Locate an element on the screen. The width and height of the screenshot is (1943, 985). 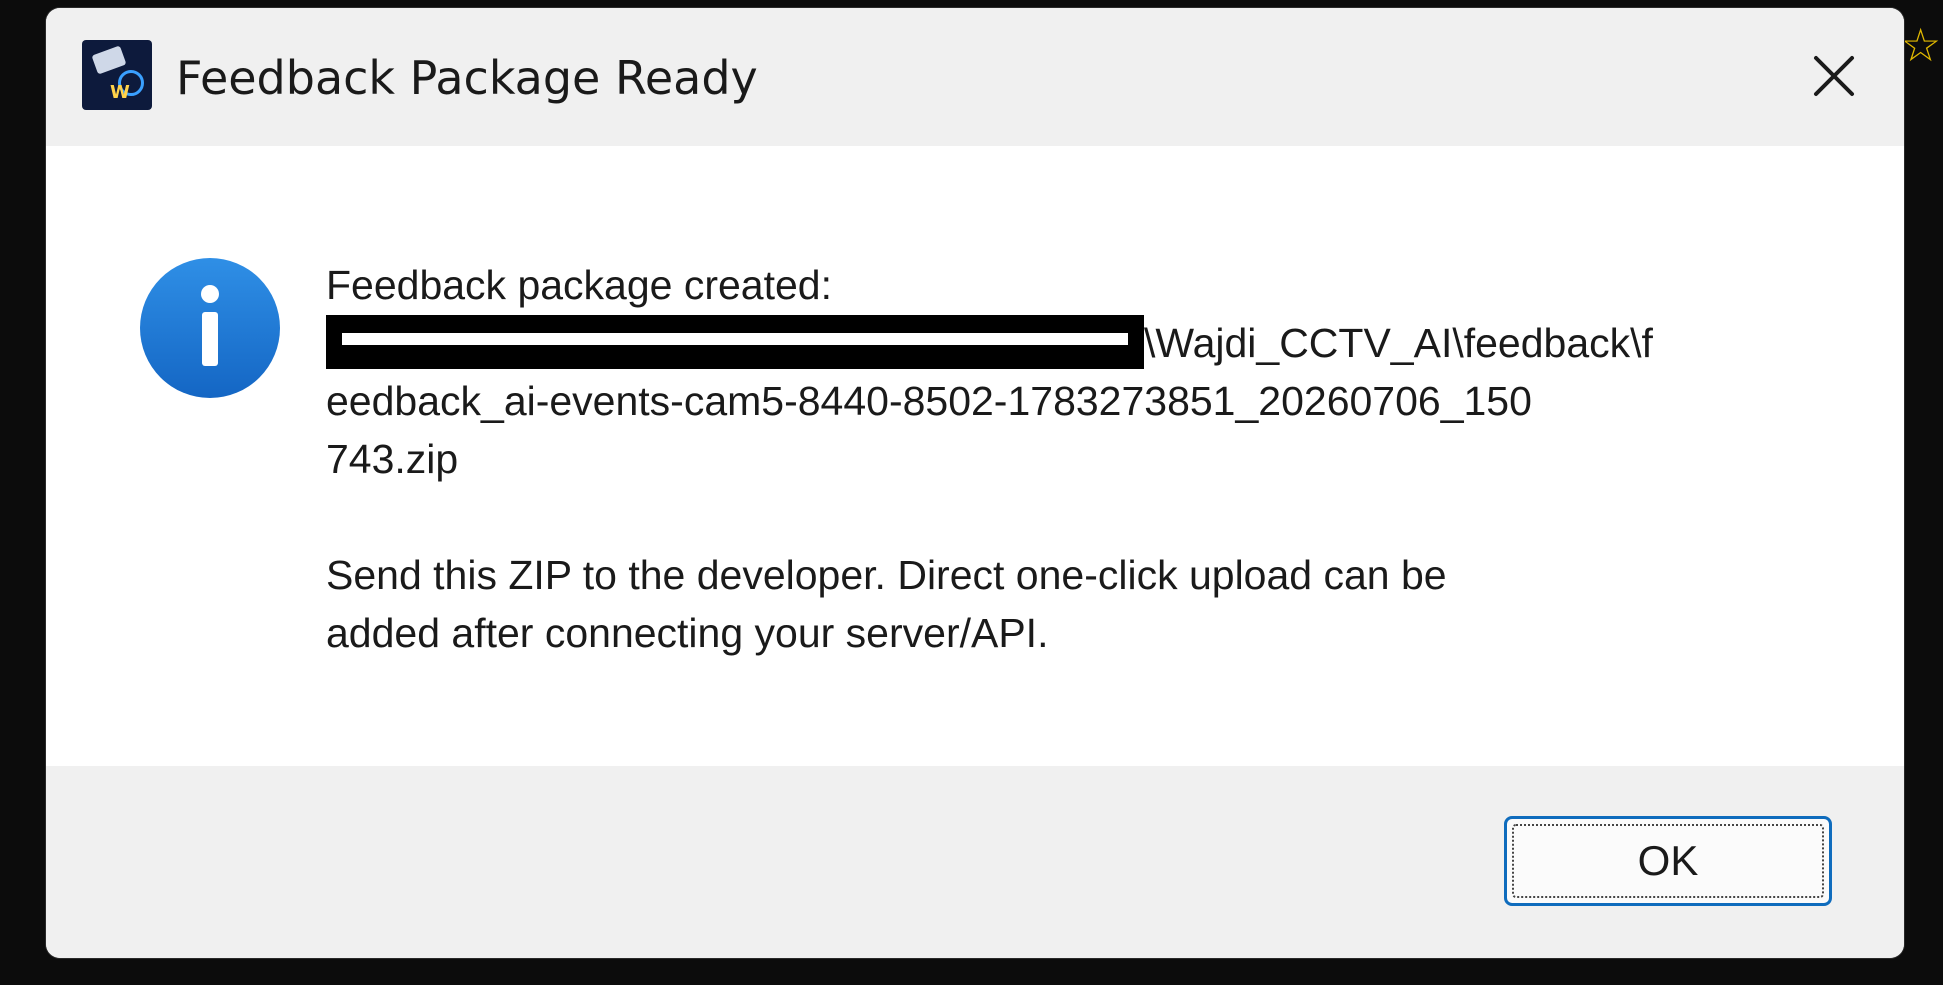
close-button is located at coordinates (1834, 76).